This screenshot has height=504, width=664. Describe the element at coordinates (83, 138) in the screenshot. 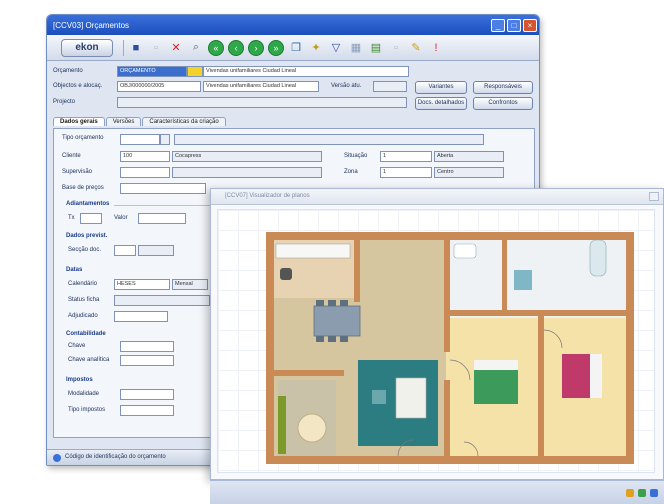

I see `budget-type-label: Tipo orçamento` at that location.